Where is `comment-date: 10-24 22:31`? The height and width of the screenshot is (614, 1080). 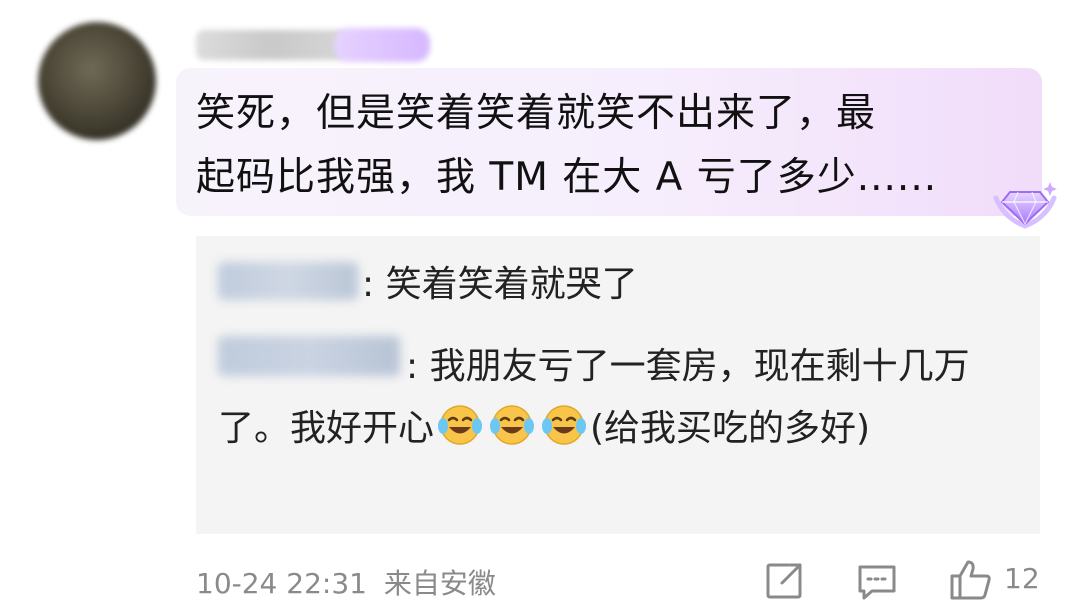
comment-date: 10-24 22:31 is located at coordinates (281, 583).